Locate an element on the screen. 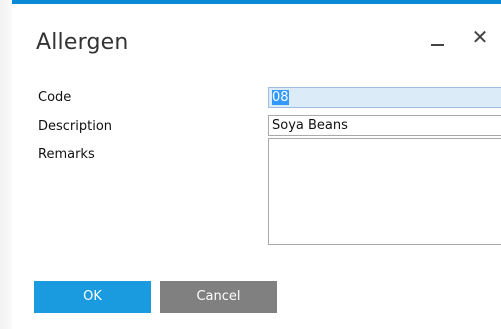 This screenshot has width=501, height=329. description-field: Soya Beans is located at coordinates (384, 125).